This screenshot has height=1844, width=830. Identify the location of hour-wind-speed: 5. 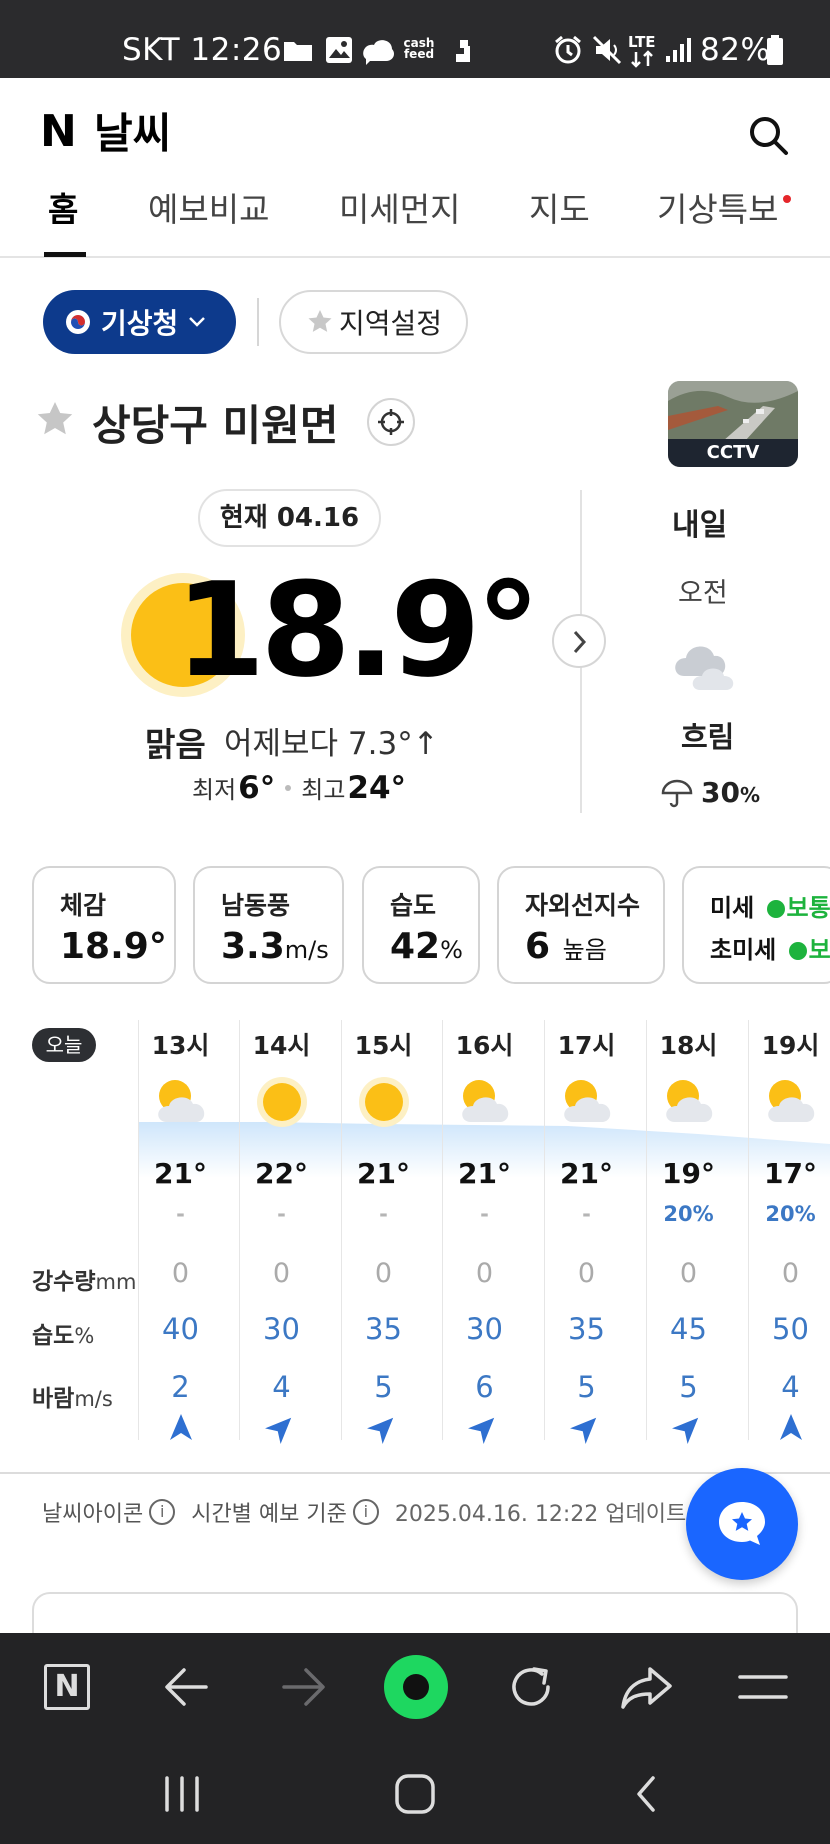
(586, 1387).